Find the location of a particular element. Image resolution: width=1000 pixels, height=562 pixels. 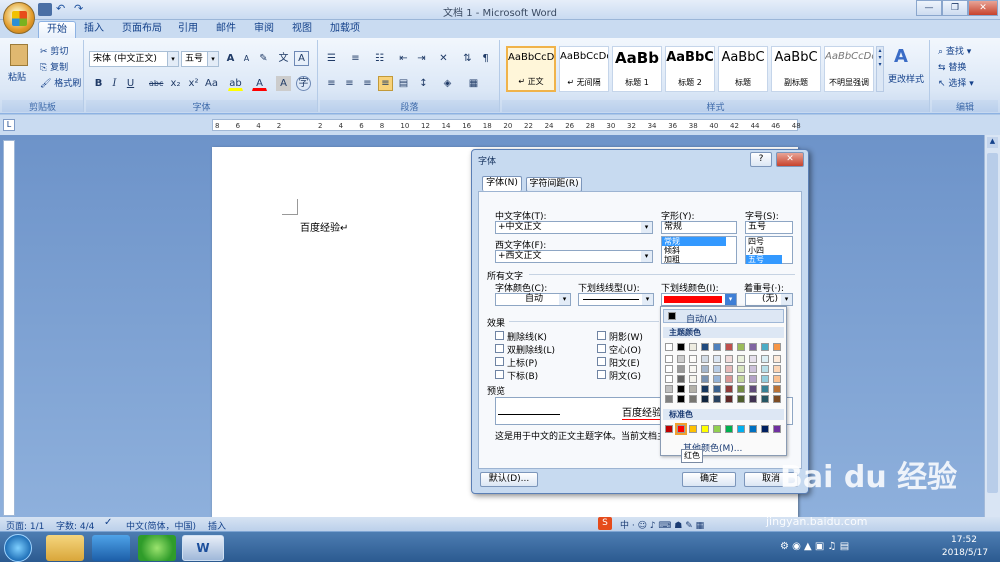

tab-addins: 加载项 is located at coordinates (345, 29).